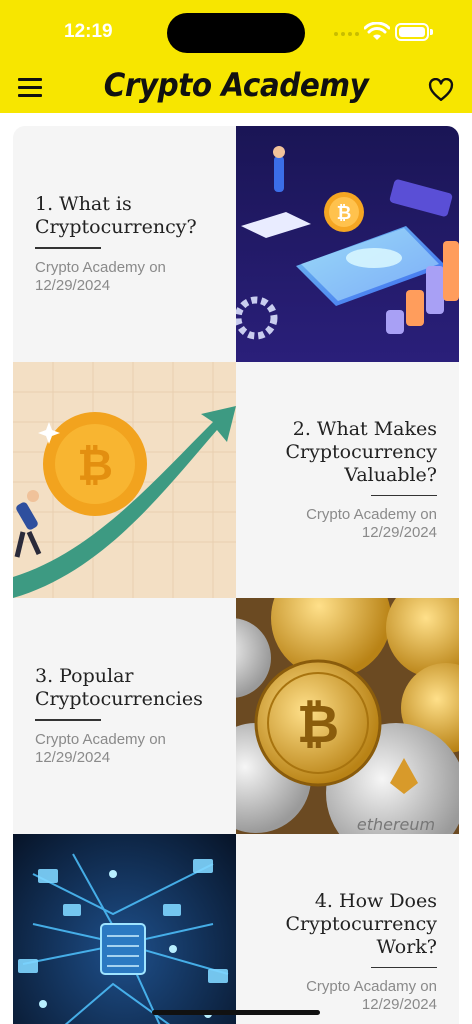  Describe the element at coordinates (116, 216) in the screenshot. I see `article-title: 1. What is Cryptocurrency?` at that location.